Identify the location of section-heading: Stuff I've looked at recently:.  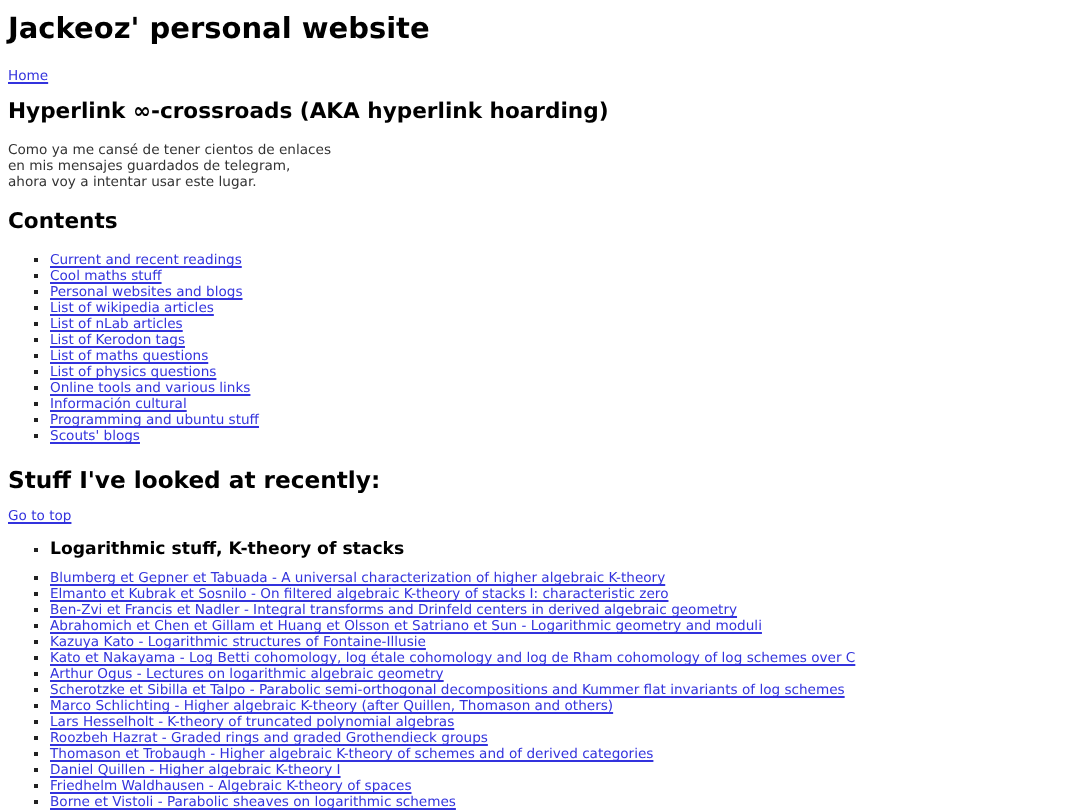
(195, 480).